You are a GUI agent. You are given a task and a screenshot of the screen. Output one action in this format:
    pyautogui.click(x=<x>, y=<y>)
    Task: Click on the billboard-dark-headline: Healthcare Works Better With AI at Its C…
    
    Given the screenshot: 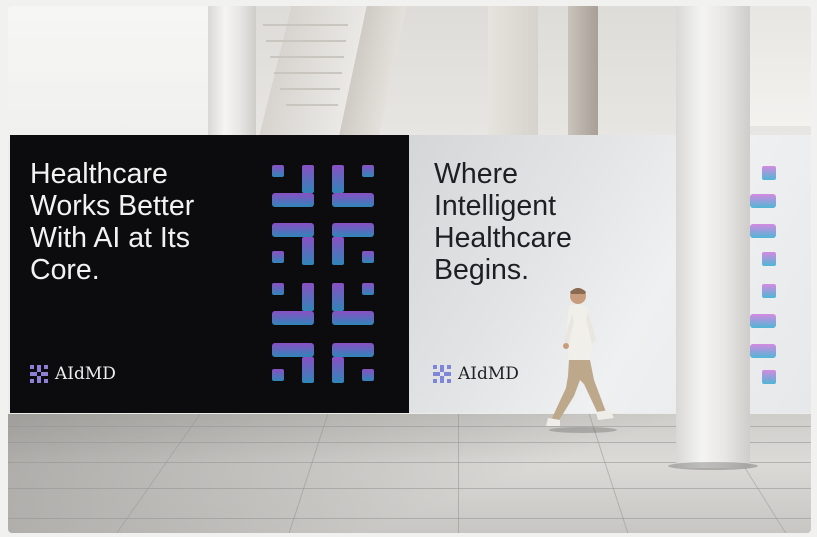 What is the action you would take?
    pyautogui.click(x=112, y=222)
    